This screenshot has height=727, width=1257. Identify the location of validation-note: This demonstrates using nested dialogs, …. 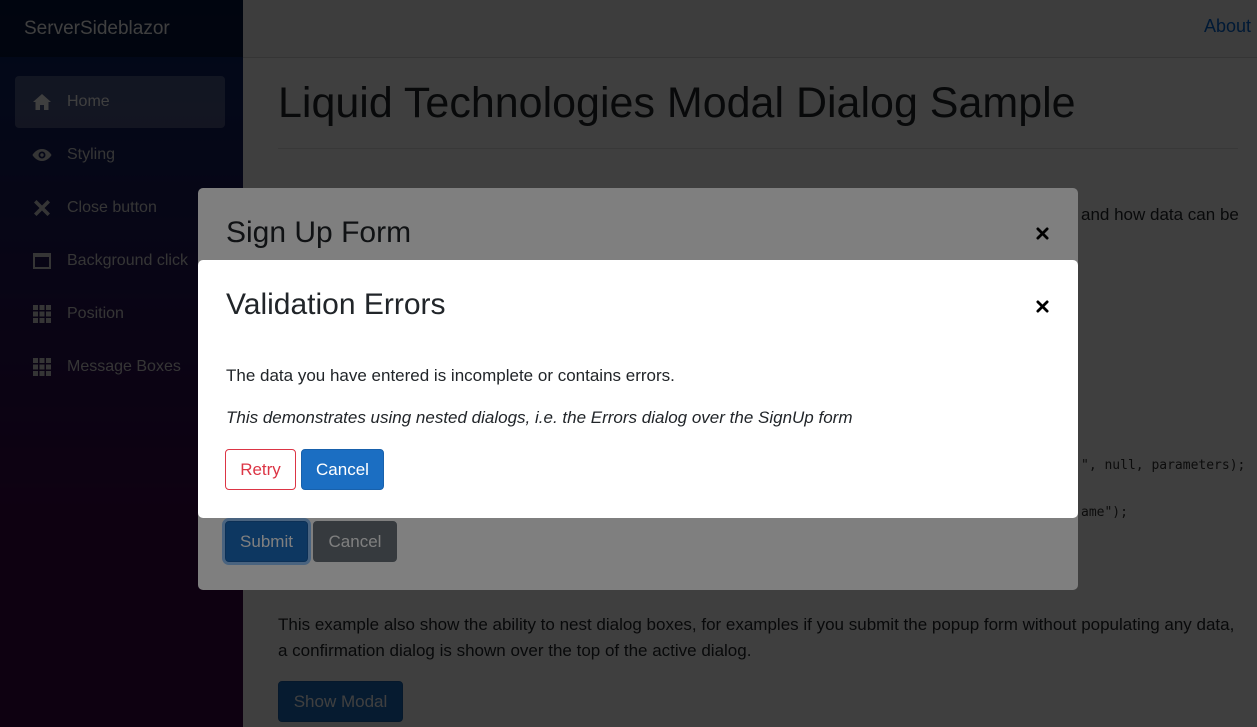
(539, 417).